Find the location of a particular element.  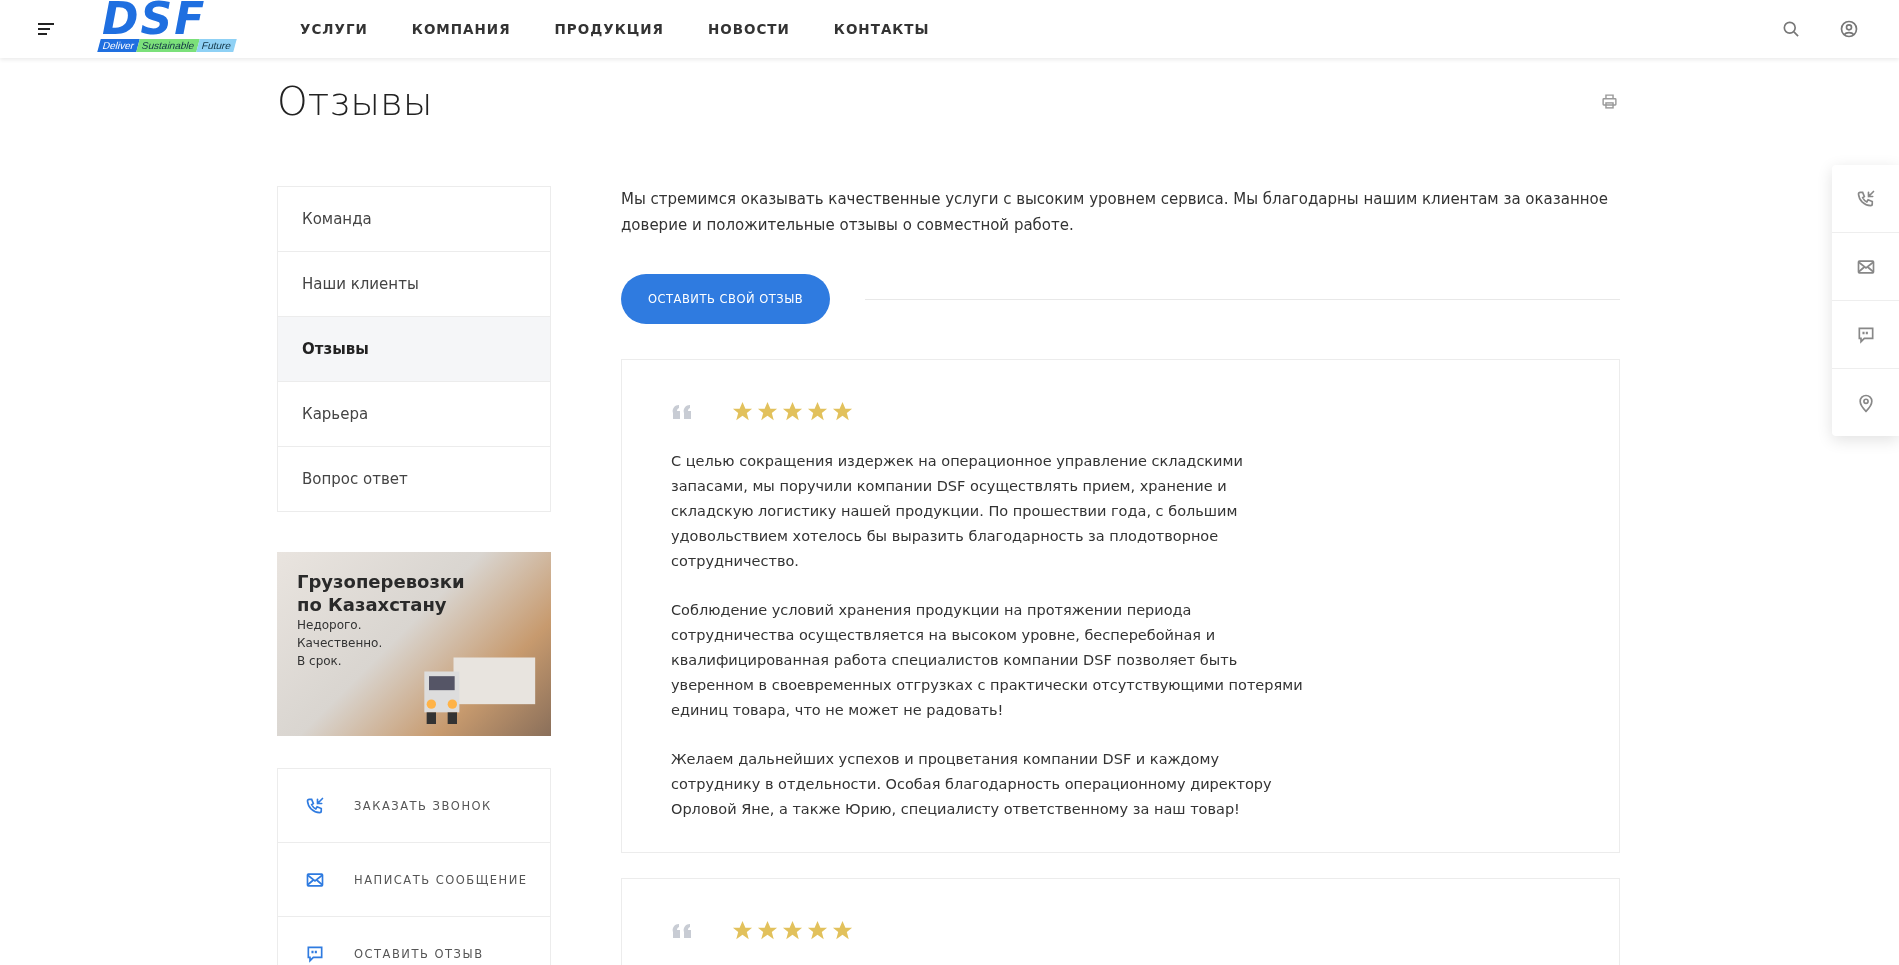

nav-link: УСЛУГИ is located at coordinates (334, 29).